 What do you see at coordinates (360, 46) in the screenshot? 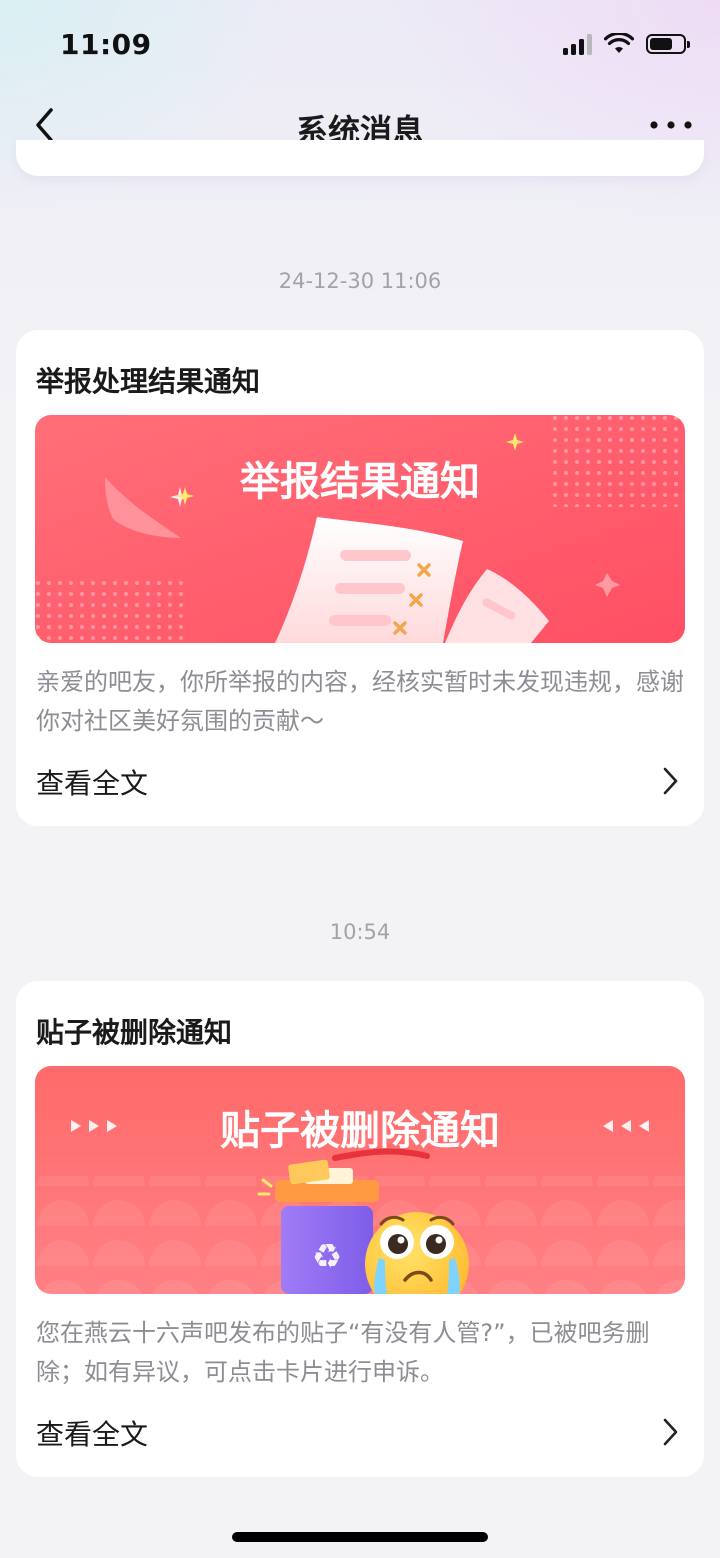
I see `status-bar: 11:09` at bounding box center [360, 46].